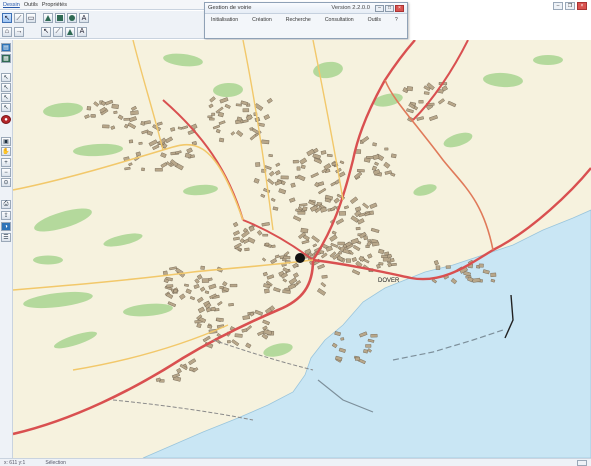 This screenshot has width=591, height=466. I want to click on polyline-tool: ⟋, so click(58, 31).